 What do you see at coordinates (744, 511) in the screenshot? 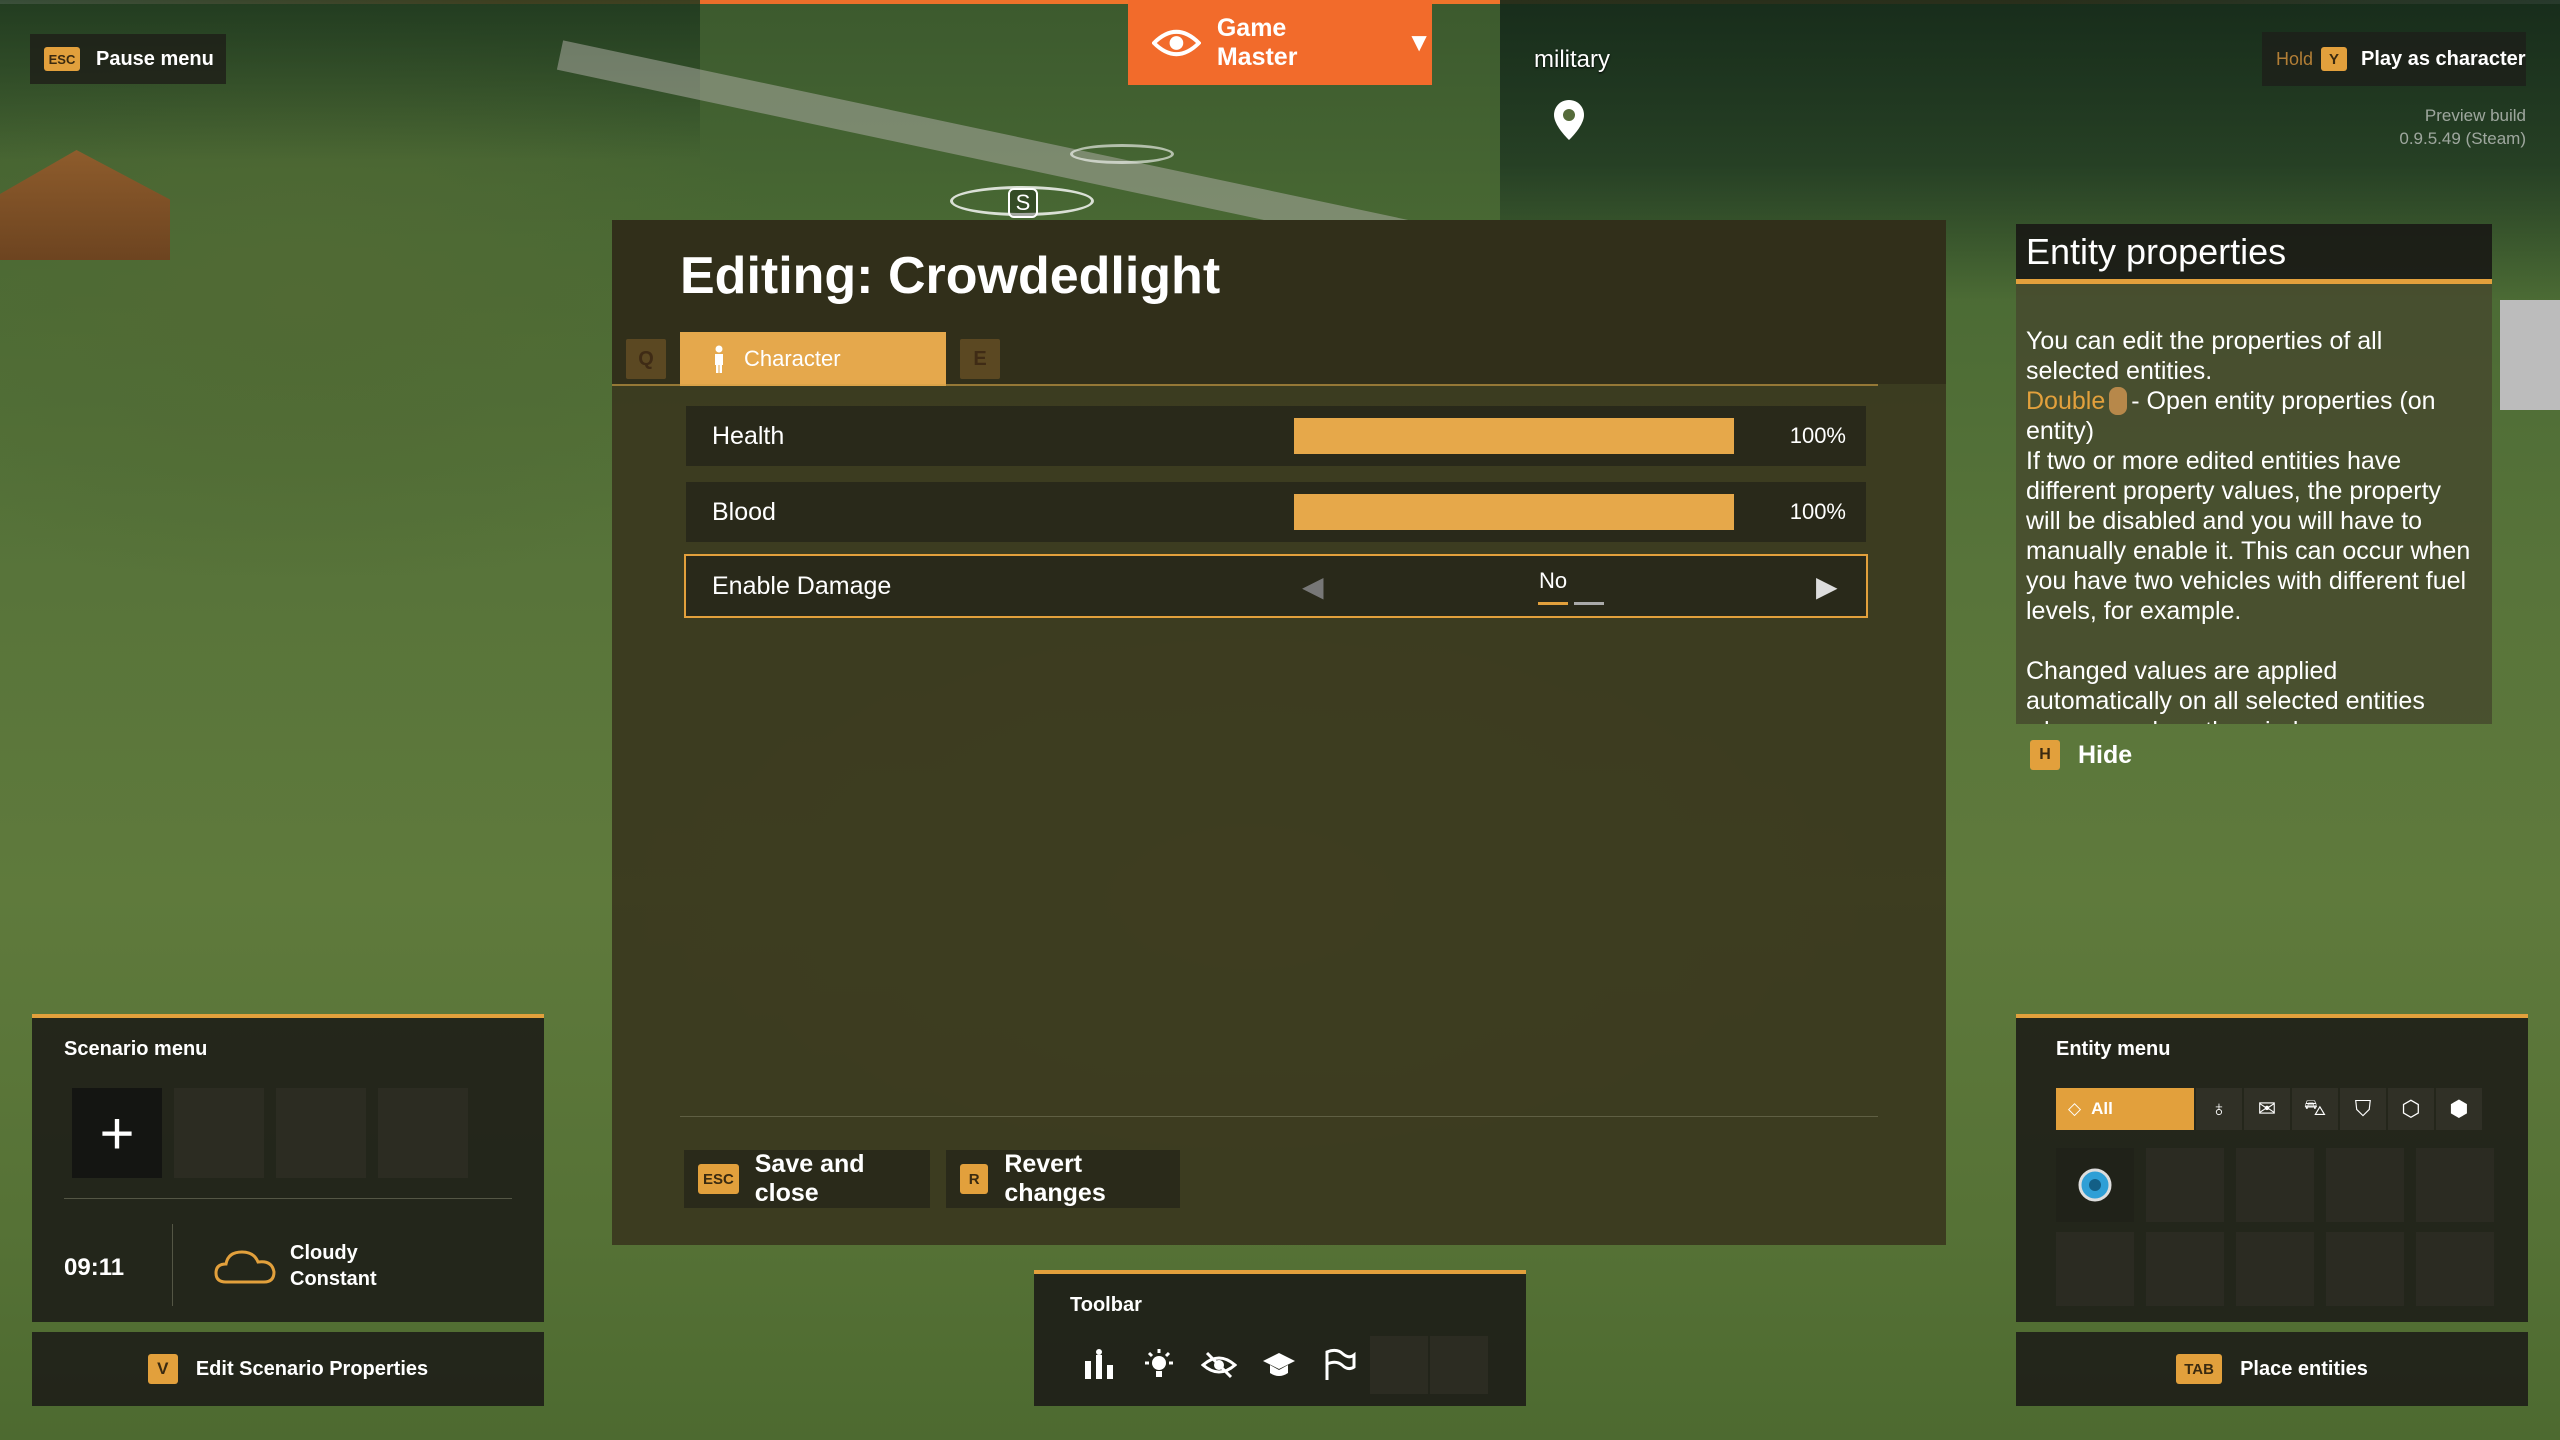
I see `property-label: Blood` at bounding box center [744, 511].